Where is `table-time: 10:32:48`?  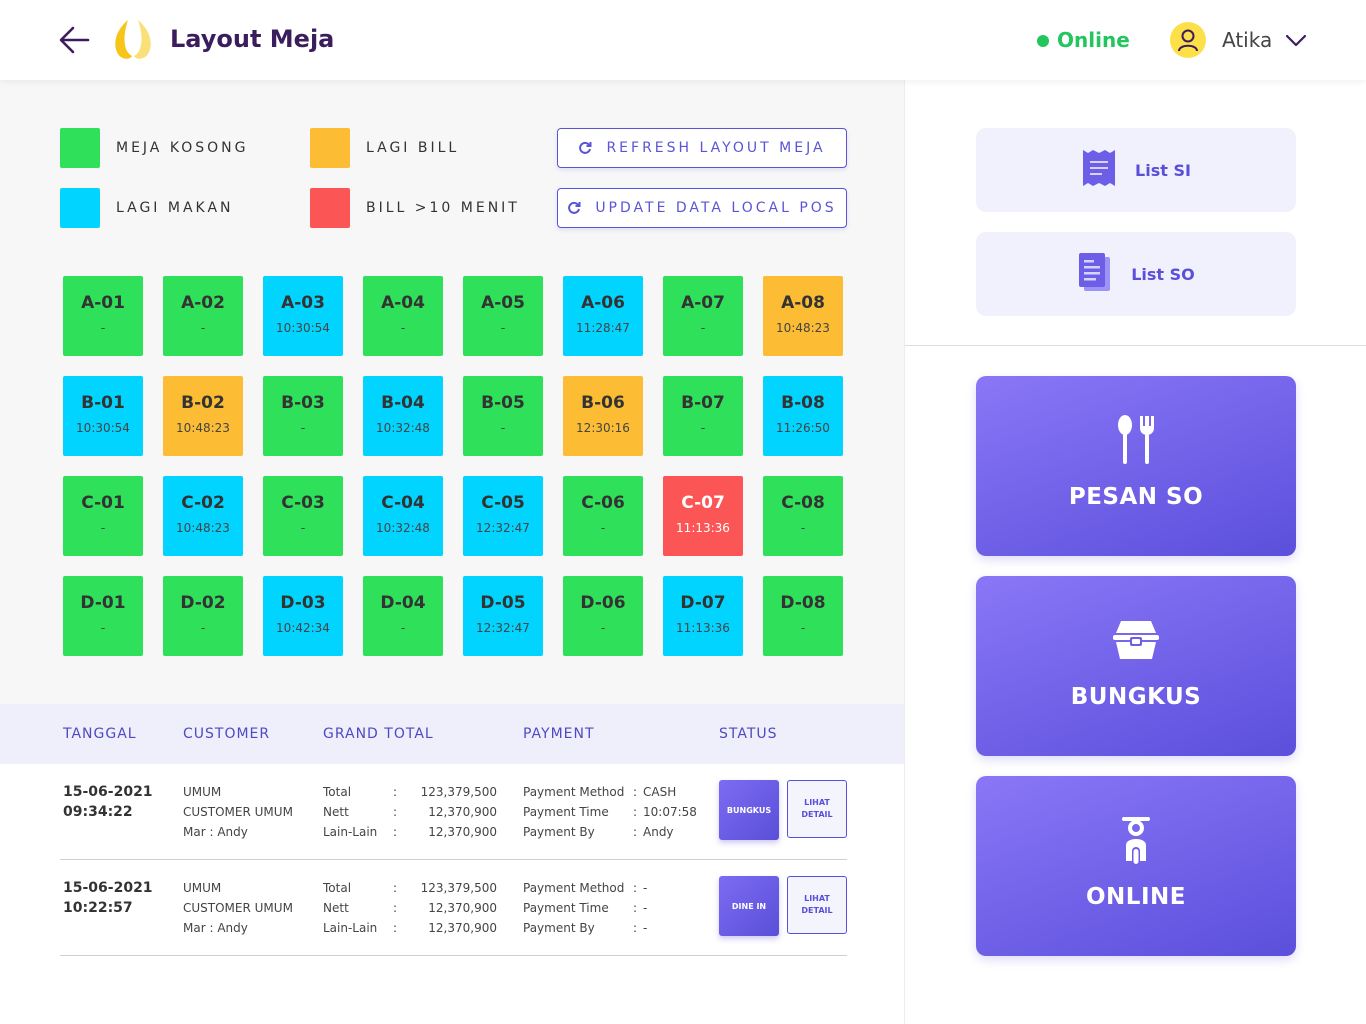 table-time: 10:32:48 is located at coordinates (403, 528).